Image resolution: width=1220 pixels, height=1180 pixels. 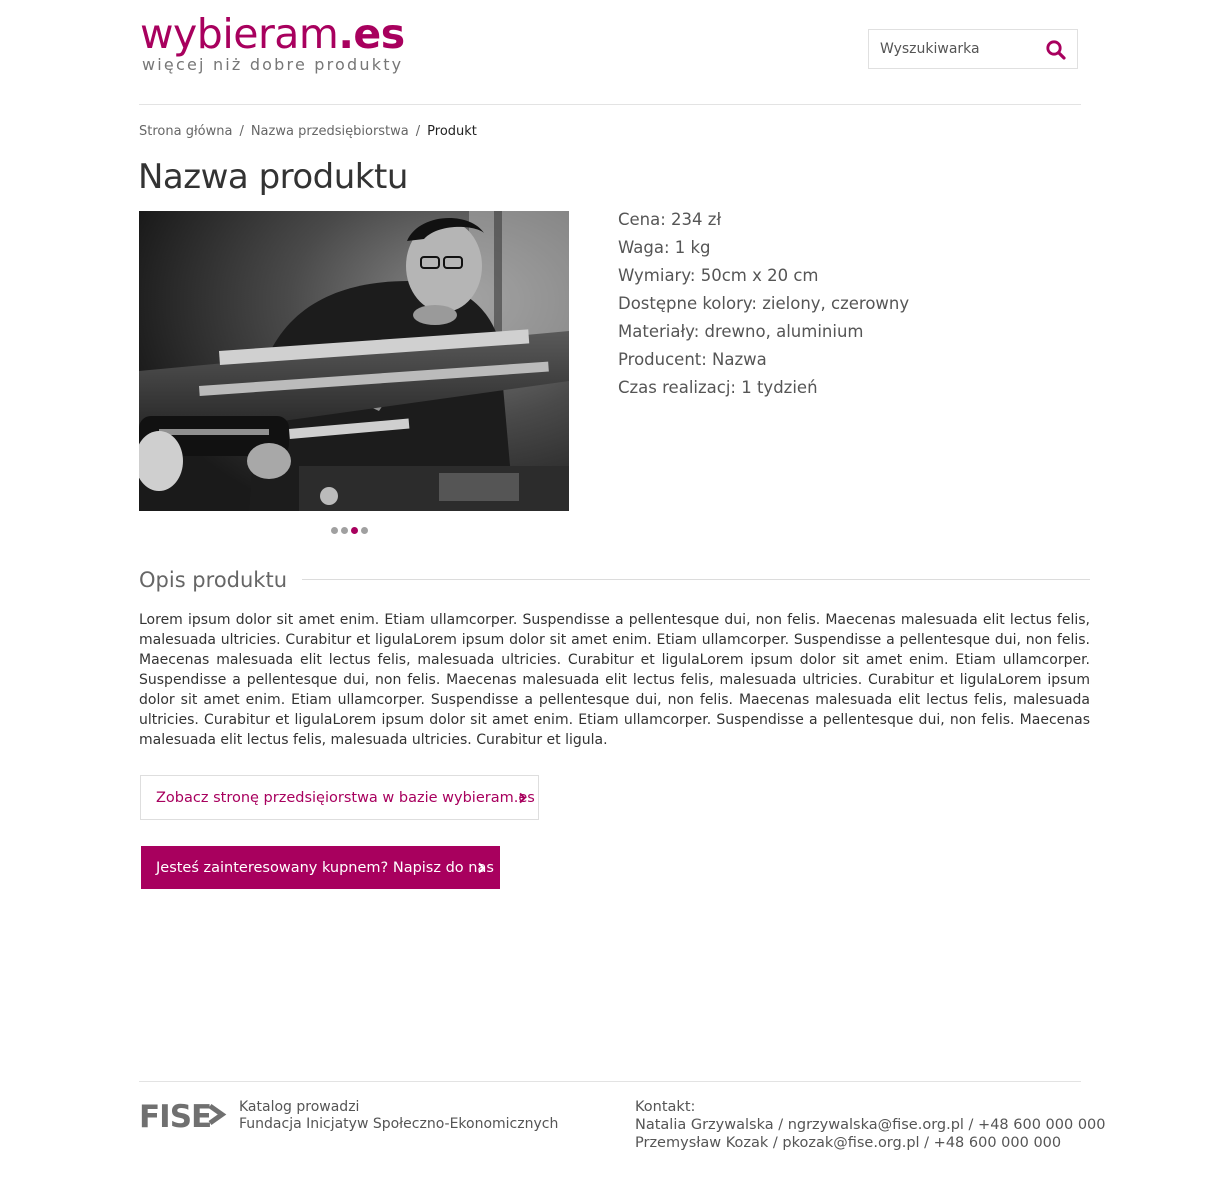 I want to click on search-icon, so click(x=1056, y=50).